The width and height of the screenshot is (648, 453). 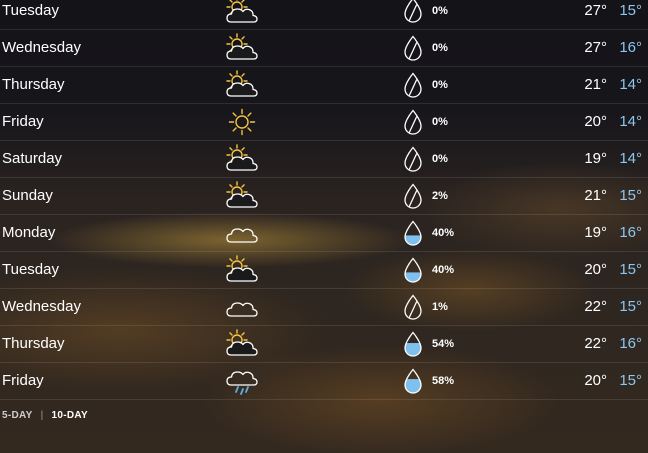 I want to click on forecast-row: Friday 0% 20° 14°, so click(x=324, y=122).